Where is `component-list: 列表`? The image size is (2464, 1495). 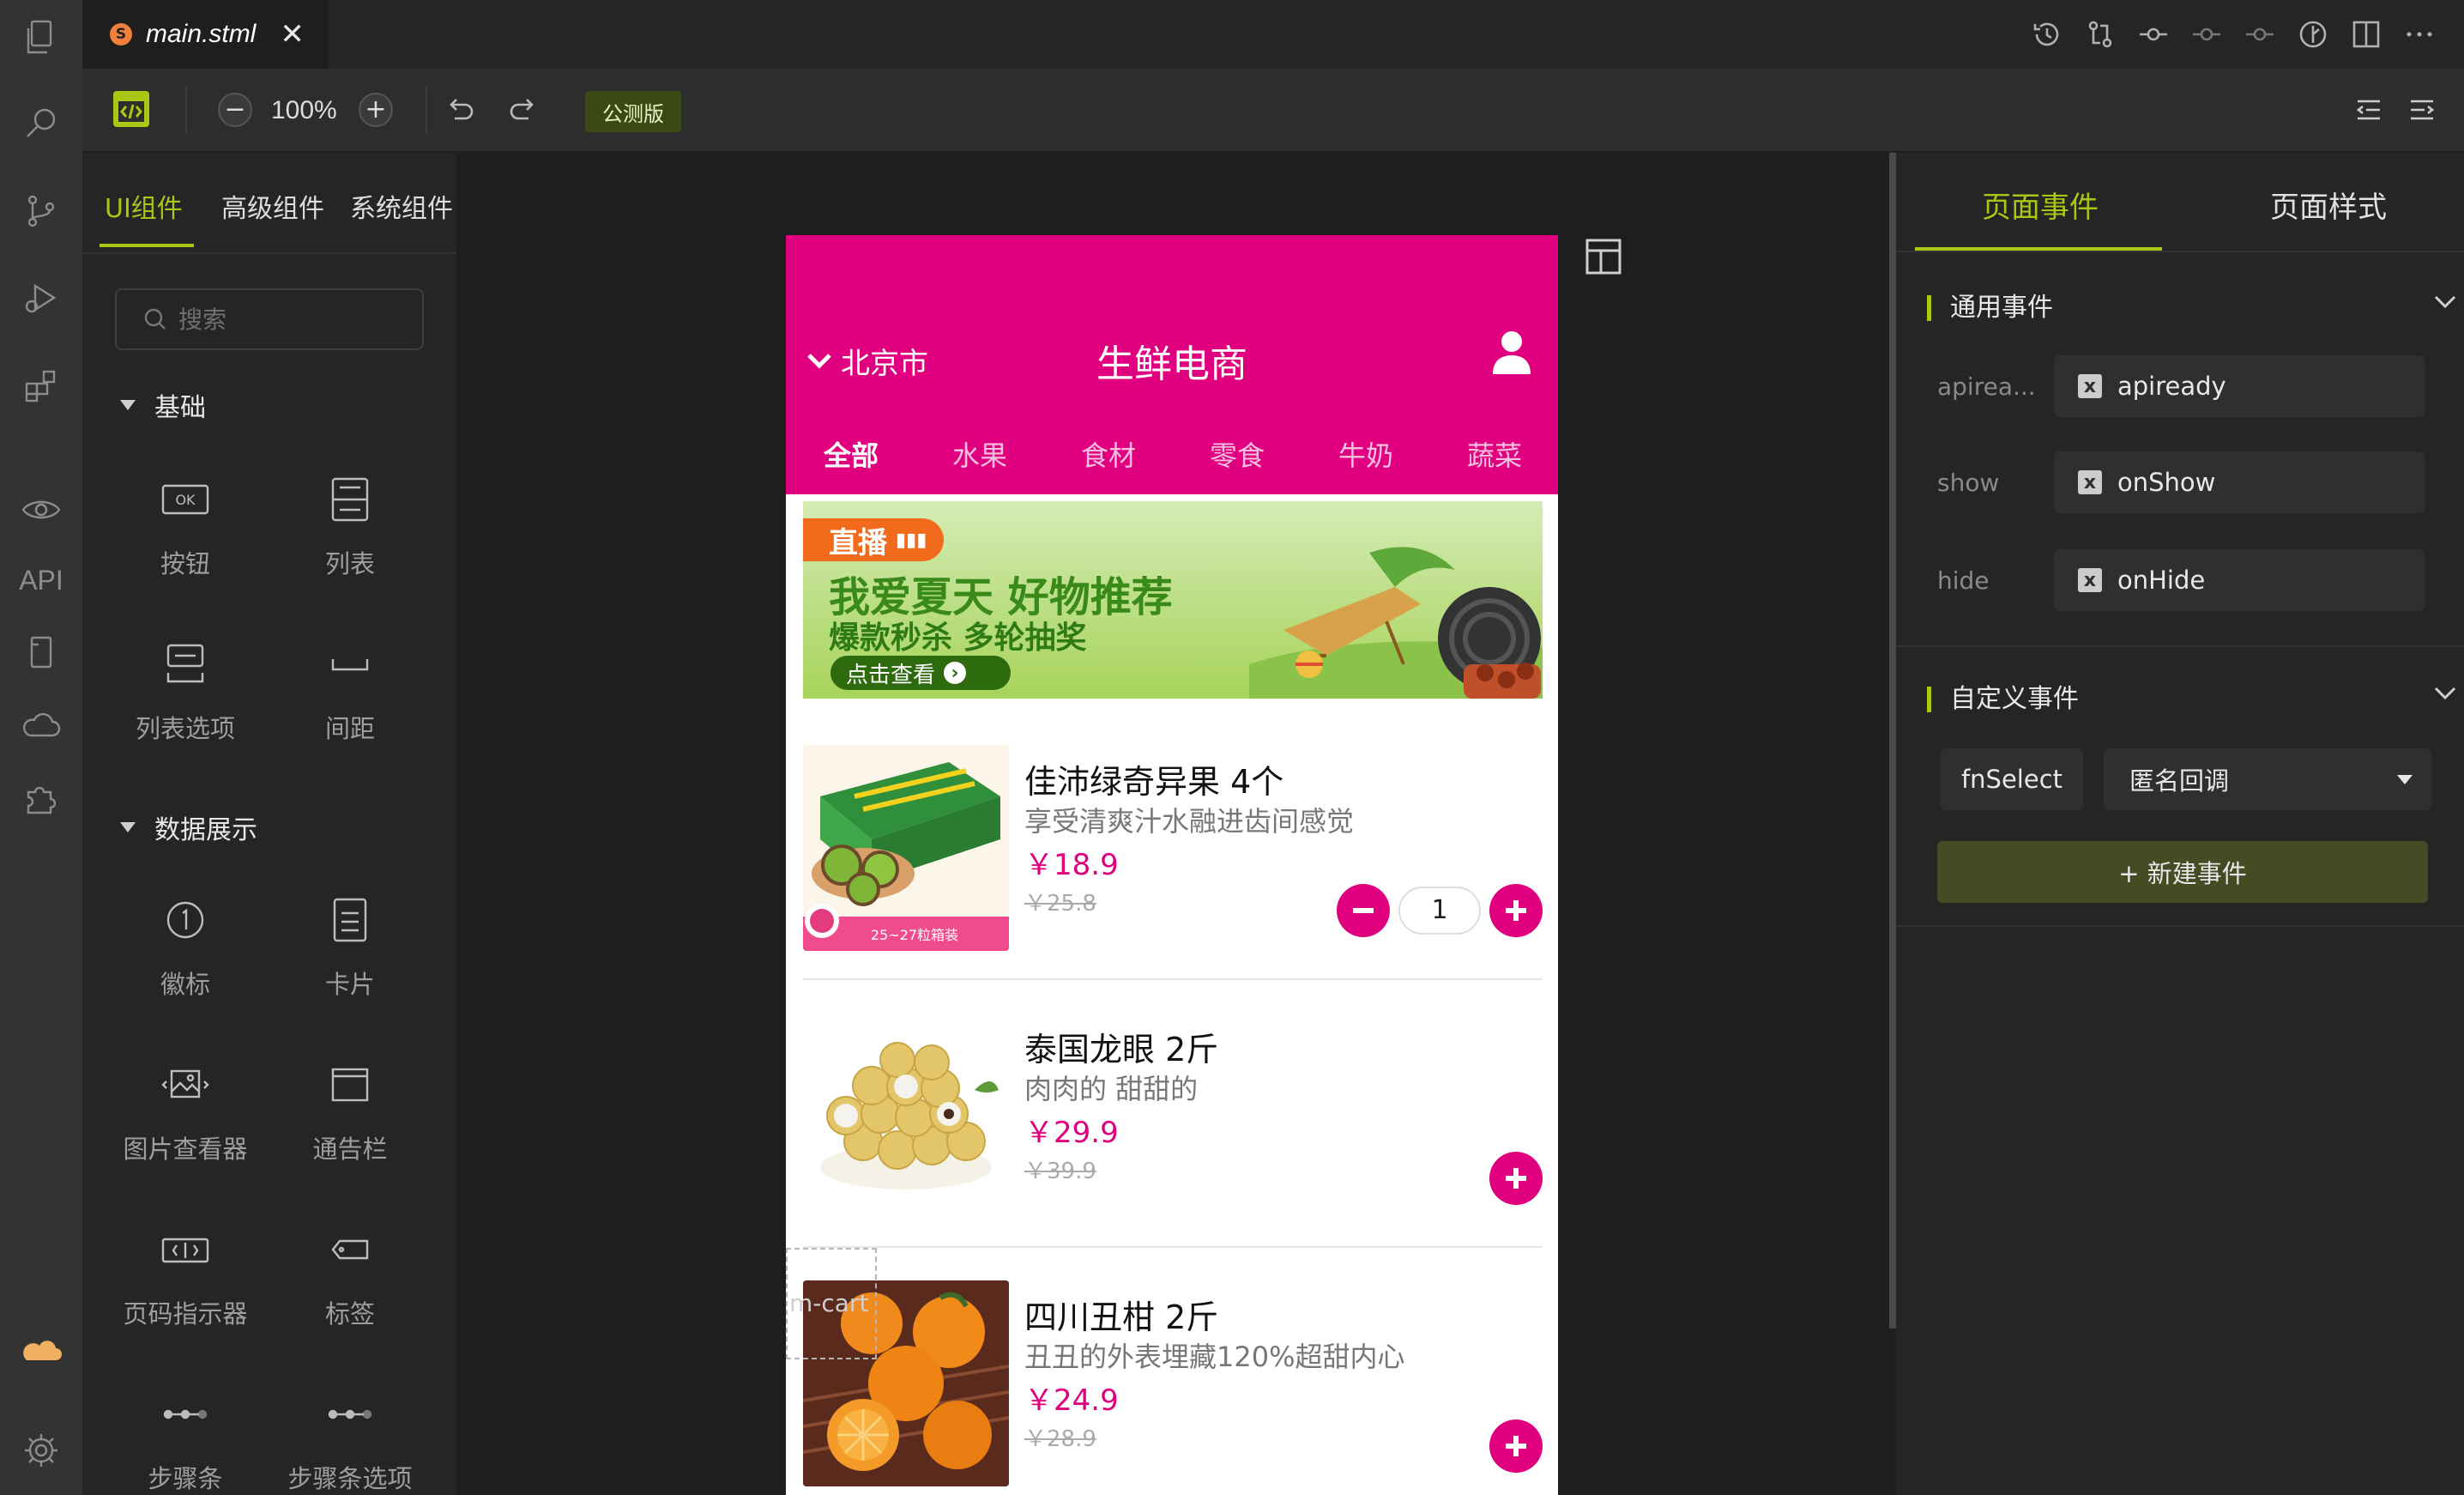
component-list: 列表 is located at coordinates (350, 527).